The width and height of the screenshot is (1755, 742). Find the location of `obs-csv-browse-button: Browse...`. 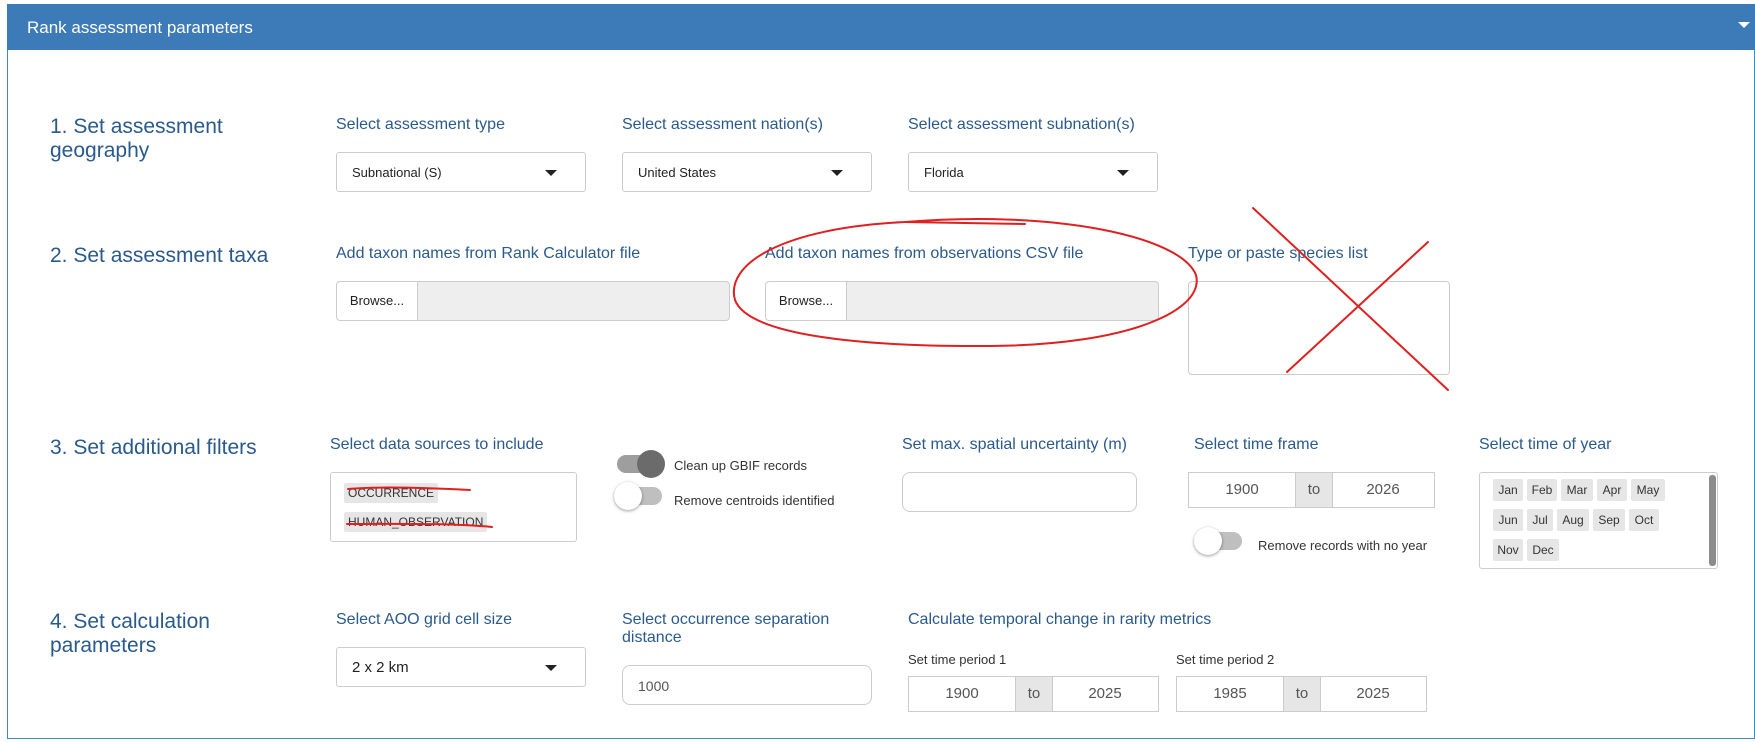

obs-csv-browse-button: Browse... is located at coordinates (806, 301).